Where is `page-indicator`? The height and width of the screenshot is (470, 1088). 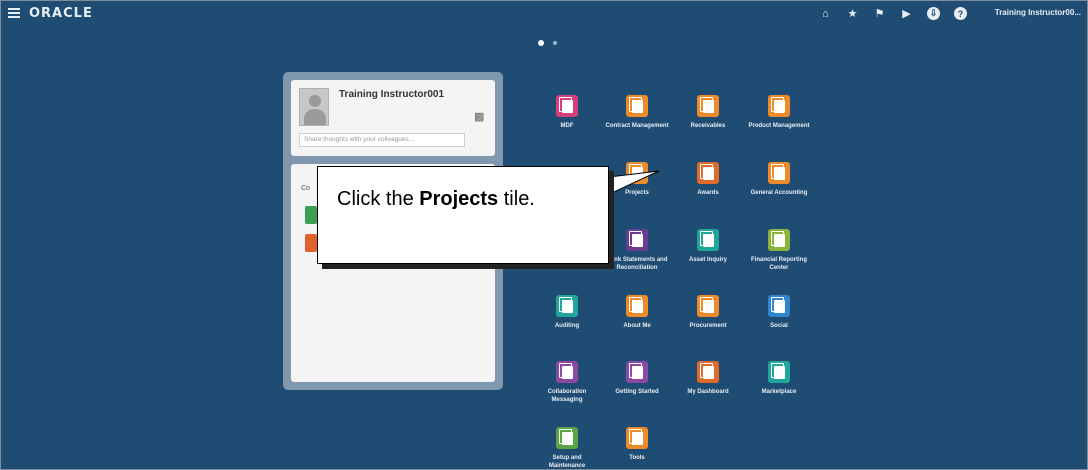
page-indicator is located at coordinates (547, 43).